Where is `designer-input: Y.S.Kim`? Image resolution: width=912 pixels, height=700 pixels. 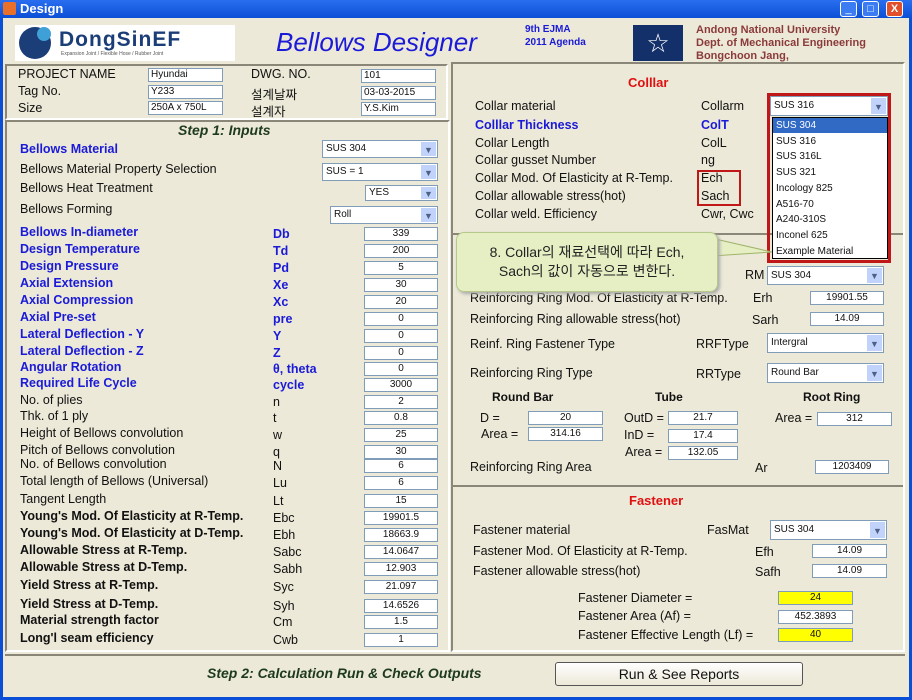
designer-input: Y.S.Kim is located at coordinates (398, 109).